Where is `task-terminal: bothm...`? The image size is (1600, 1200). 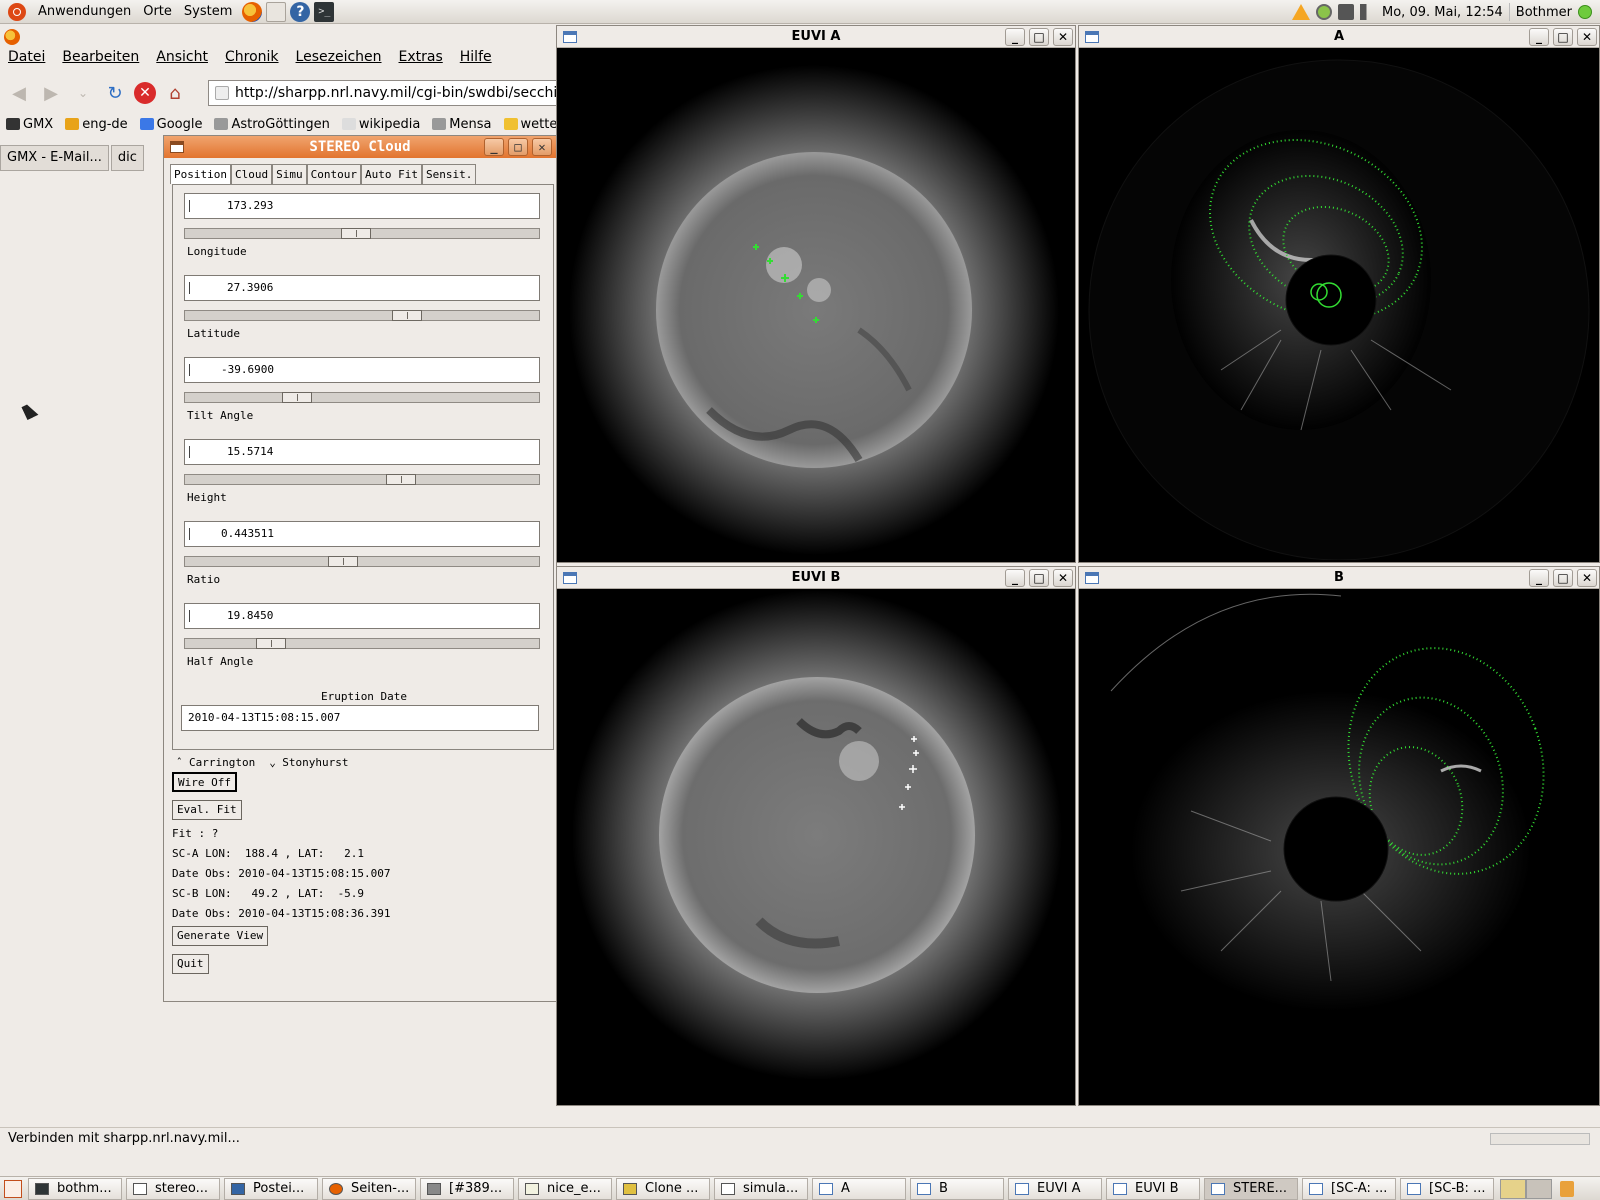
task-terminal: bothm... is located at coordinates (75, 1188).